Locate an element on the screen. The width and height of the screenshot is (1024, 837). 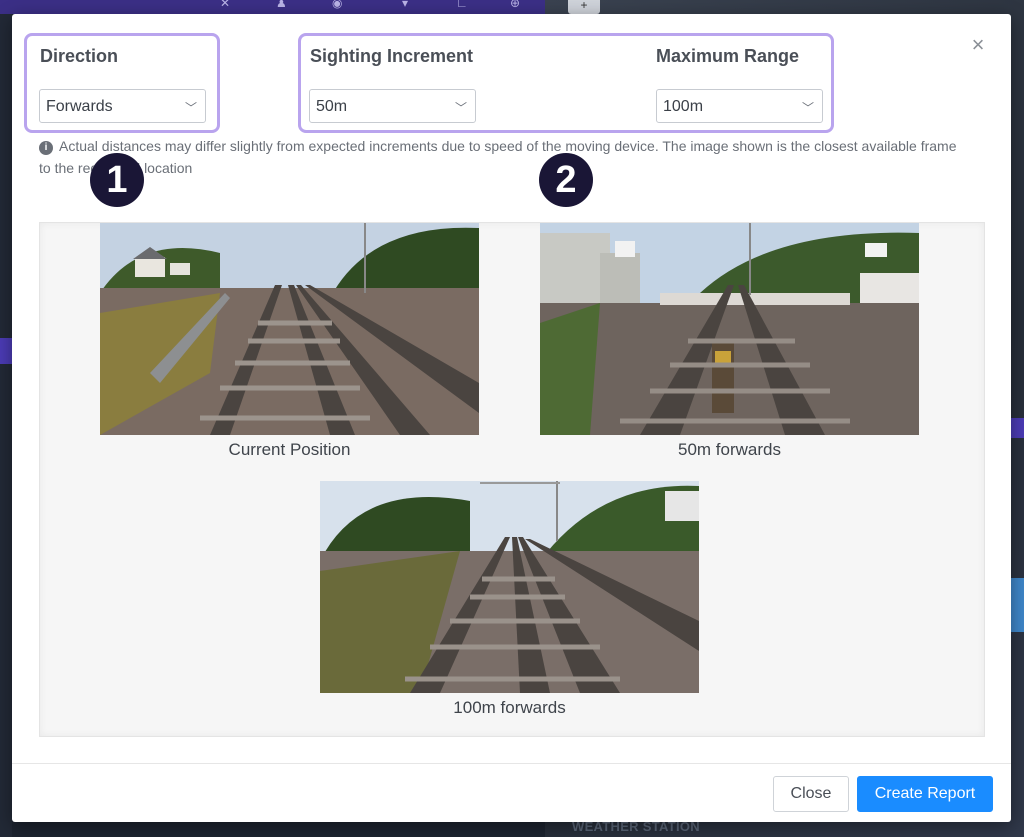
photo-50m-forwards: 50m forwards is located at coordinates (729, 341).